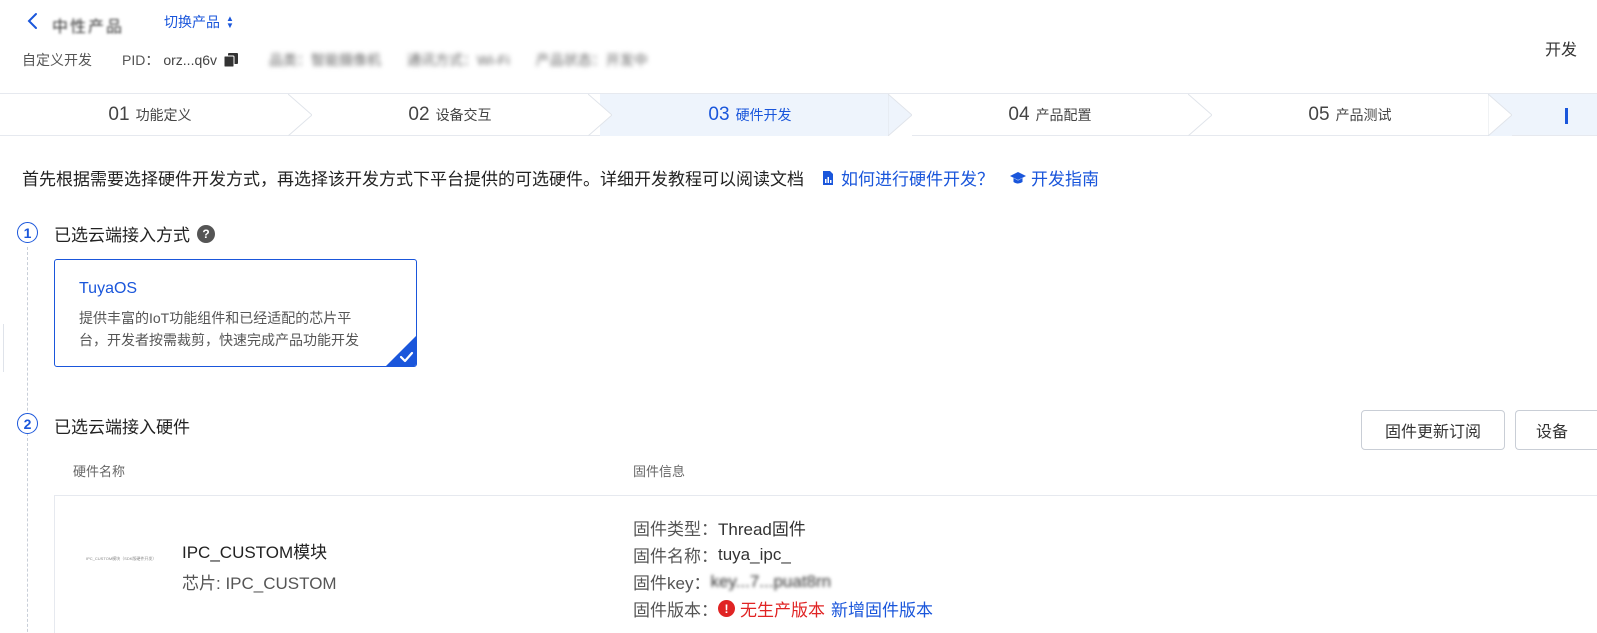 This screenshot has width=1597, height=633. What do you see at coordinates (419, 114) in the screenshot?
I see `step-number: 02` at bounding box center [419, 114].